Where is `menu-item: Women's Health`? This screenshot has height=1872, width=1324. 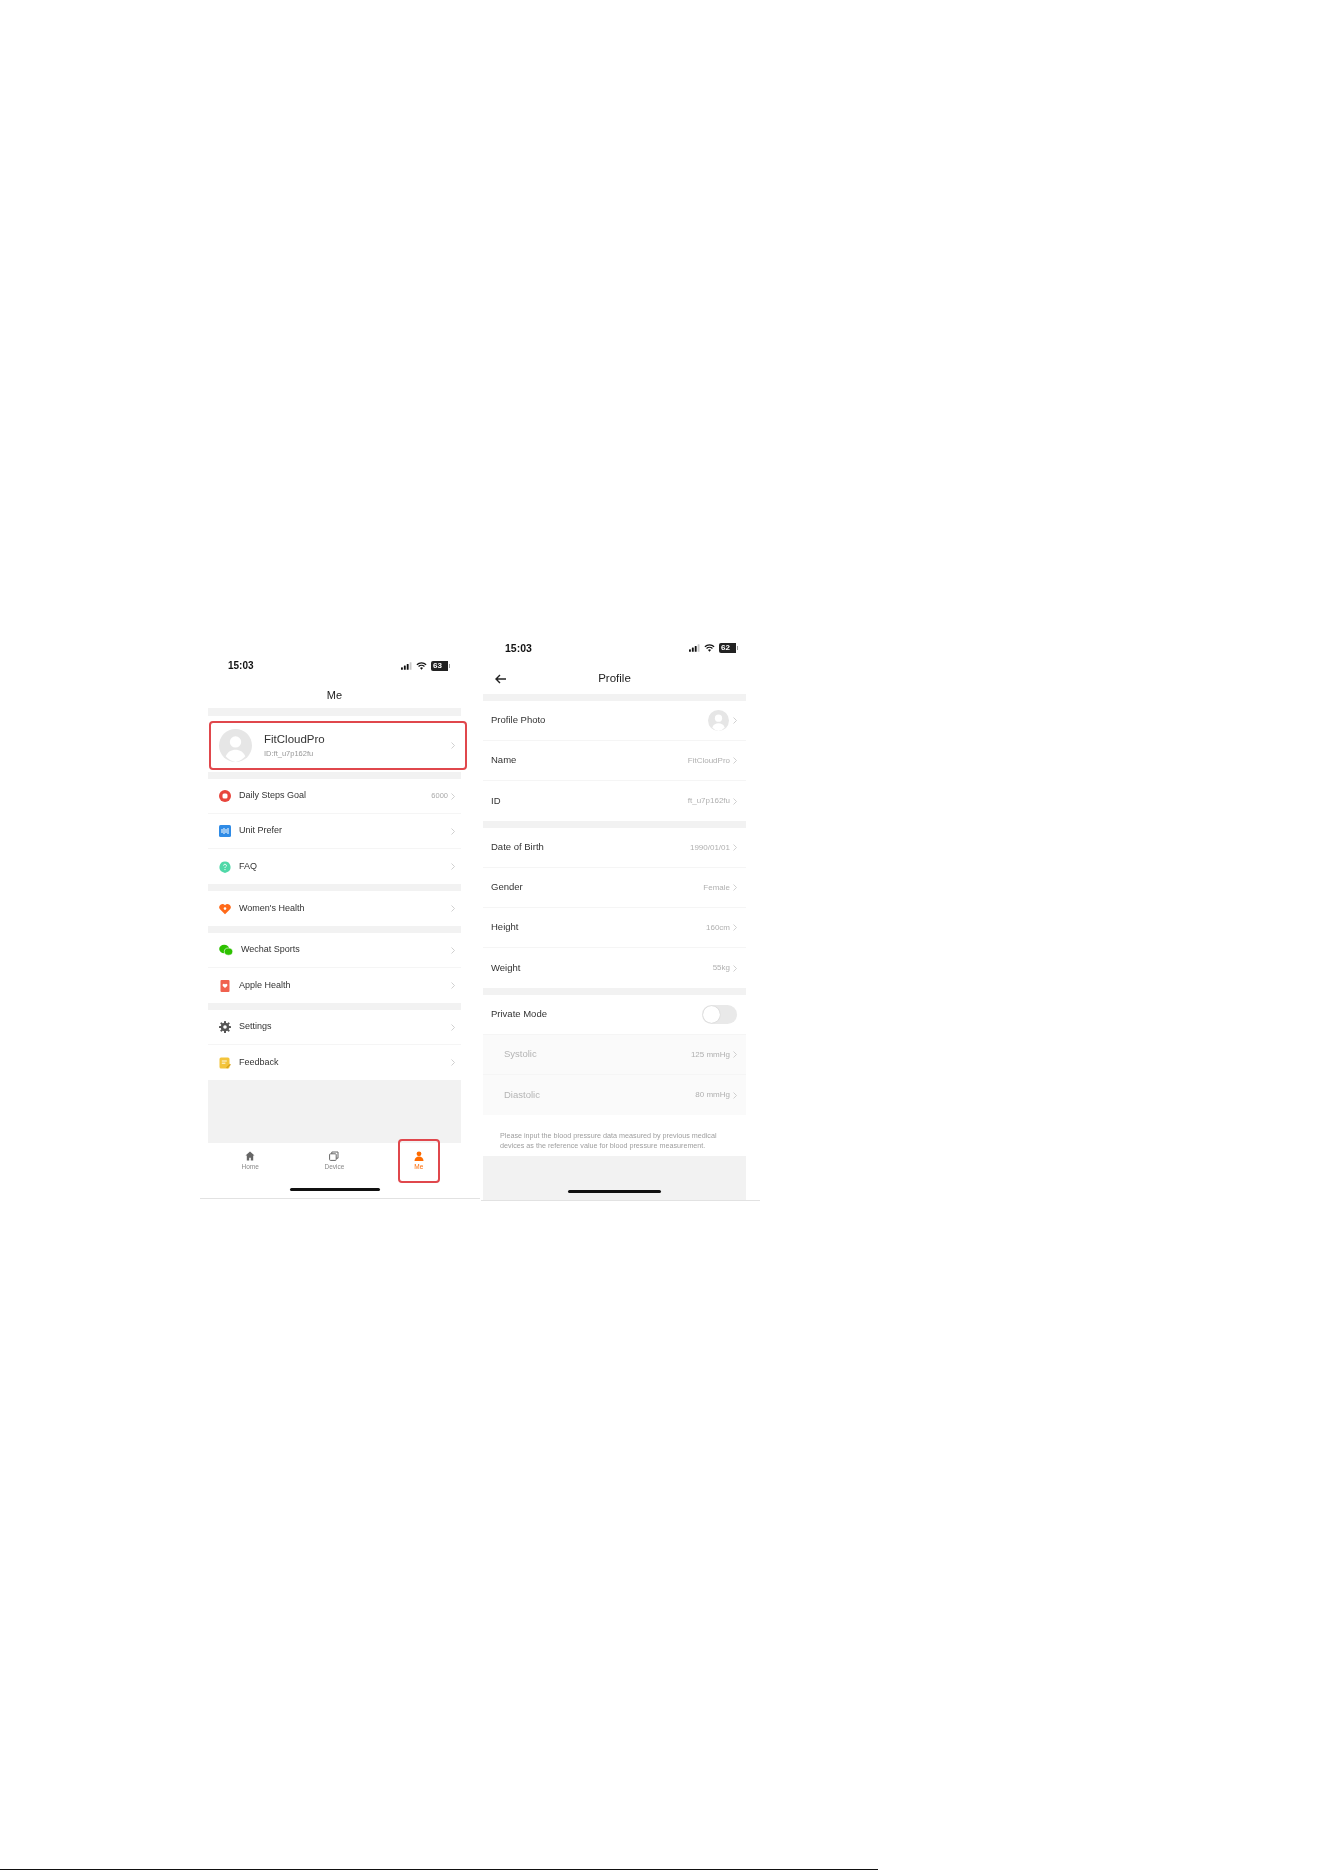
menu-item: Women's Health is located at coordinates (334, 908).